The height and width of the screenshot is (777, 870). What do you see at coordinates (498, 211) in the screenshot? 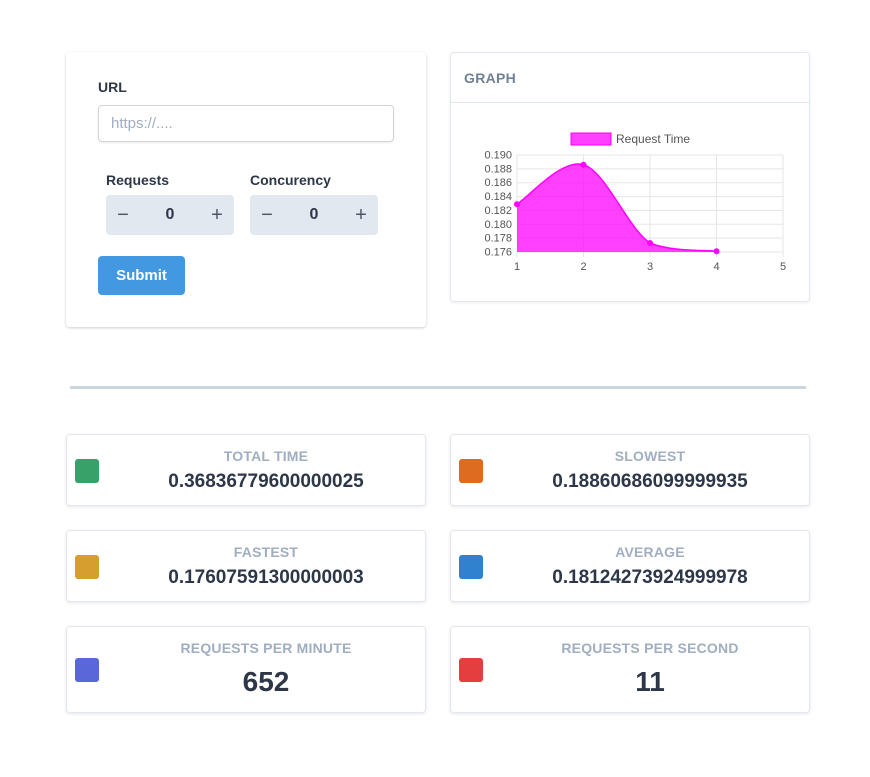
I see `y-tick-label: 0.182` at bounding box center [498, 211].